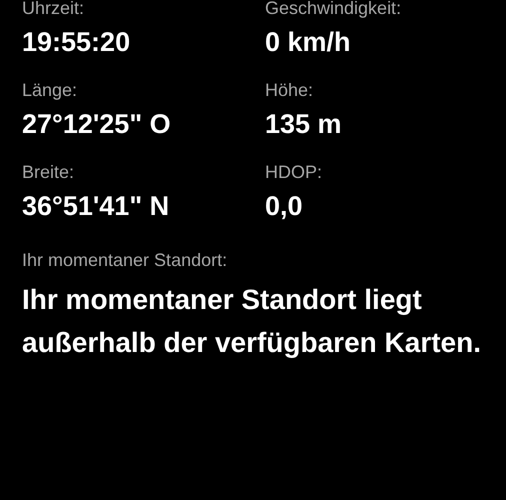 The image size is (506, 500). Describe the element at coordinates (50, 90) in the screenshot. I see `field-label: Länge:` at that location.